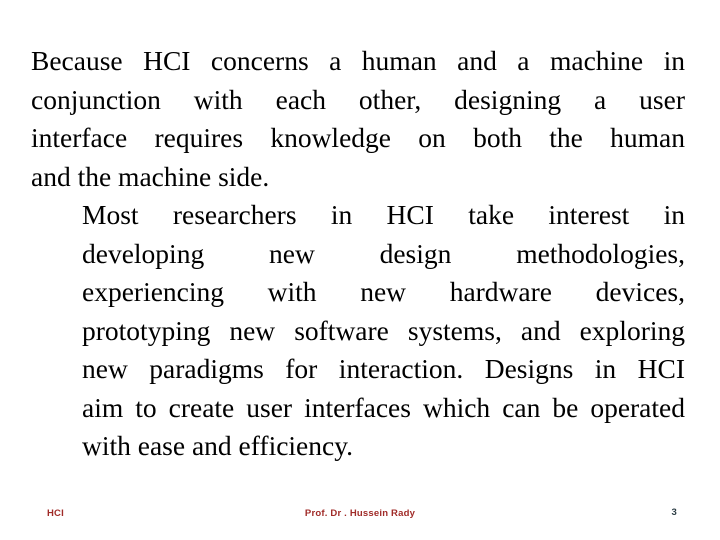  What do you see at coordinates (218, 445) in the screenshot?
I see `paragraph-2-line-7: with ease and efficiency.` at bounding box center [218, 445].